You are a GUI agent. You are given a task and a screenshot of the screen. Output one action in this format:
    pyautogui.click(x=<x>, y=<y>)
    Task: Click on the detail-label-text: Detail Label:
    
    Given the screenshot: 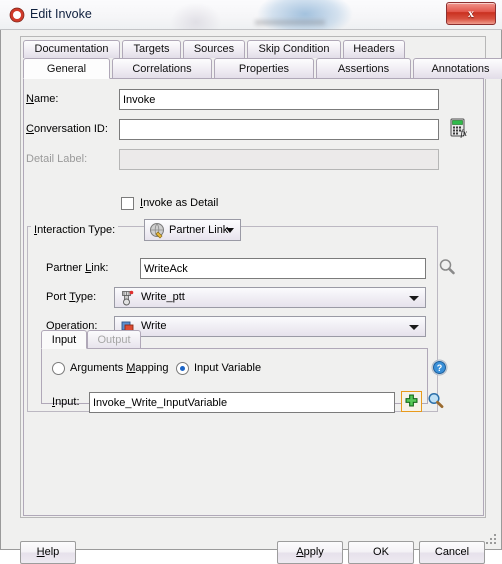 What is the action you would take?
    pyautogui.click(x=57, y=159)
    